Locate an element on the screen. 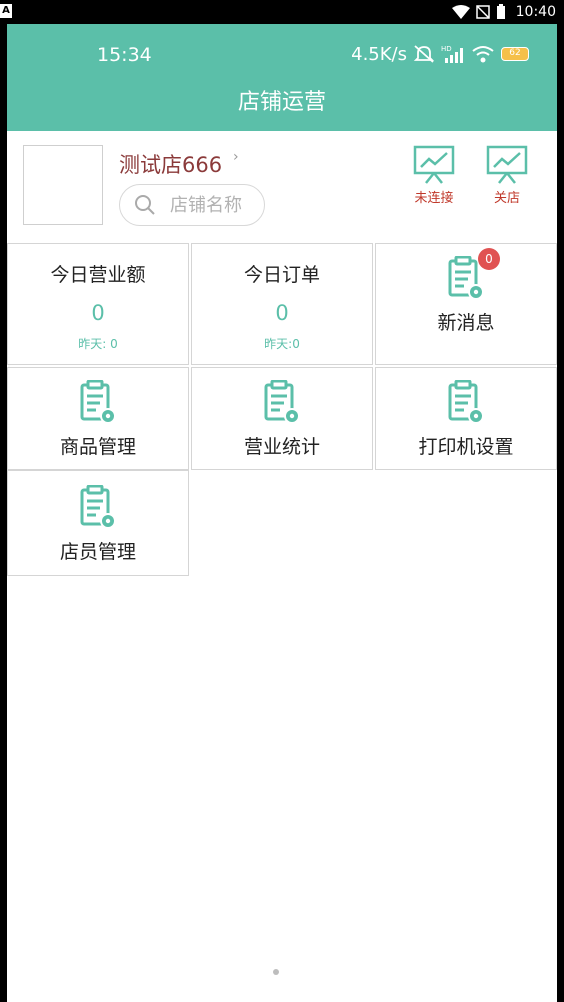 The image size is (564, 1002). battery-icon: 62 is located at coordinates (515, 54).